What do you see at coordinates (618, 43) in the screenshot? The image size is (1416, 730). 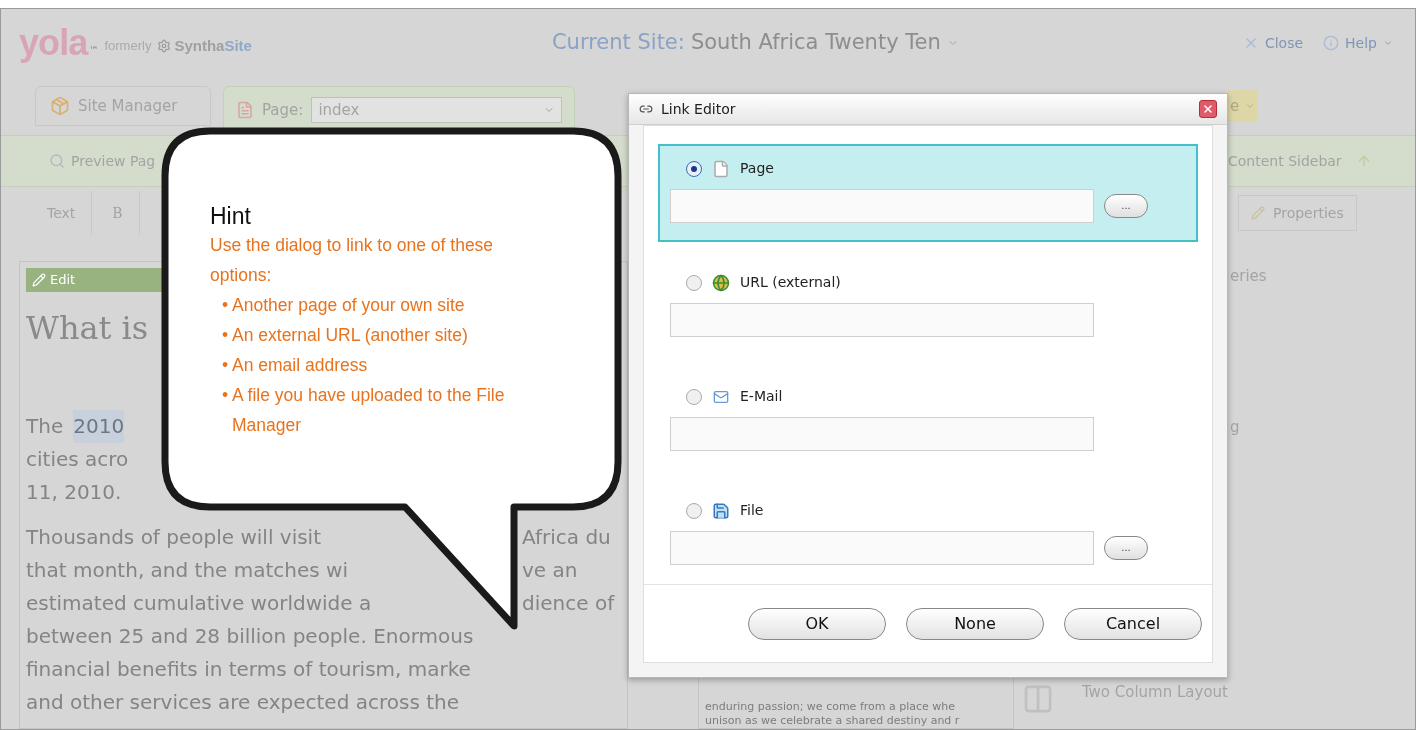 I see `current-site-label: Current Site:` at bounding box center [618, 43].